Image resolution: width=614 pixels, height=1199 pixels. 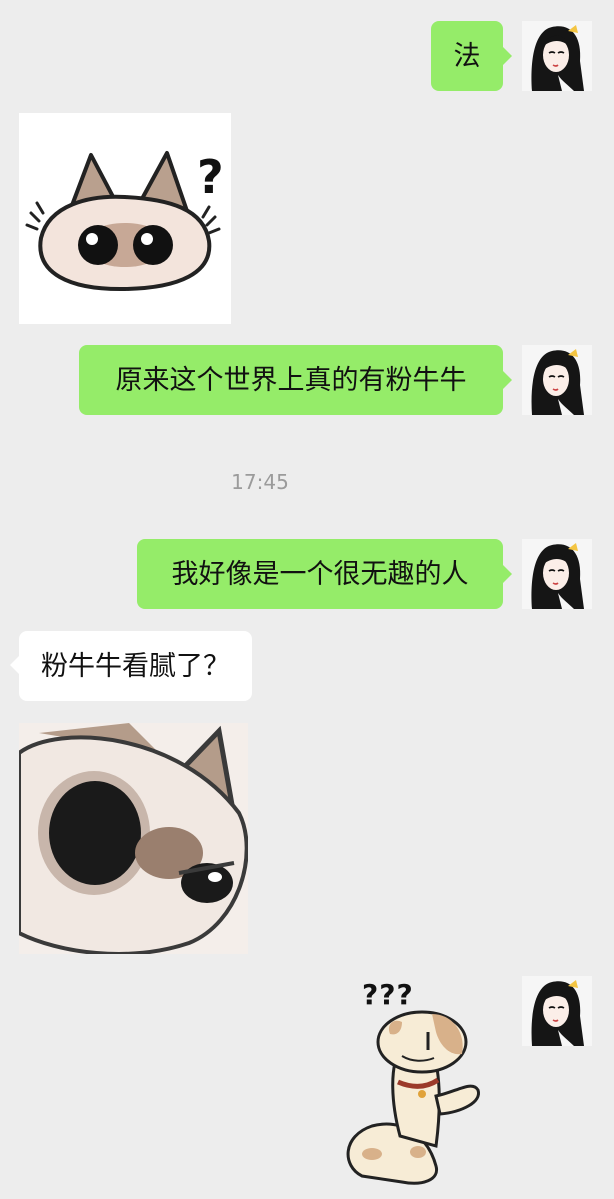 What do you see at coordinates (133, 838) in the screenshot?
I see `cat-closeup-sticker` at bounding box center [133, 838].